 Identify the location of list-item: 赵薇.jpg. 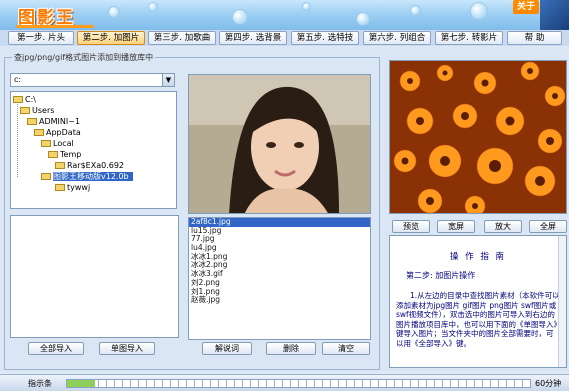
(279, 300).